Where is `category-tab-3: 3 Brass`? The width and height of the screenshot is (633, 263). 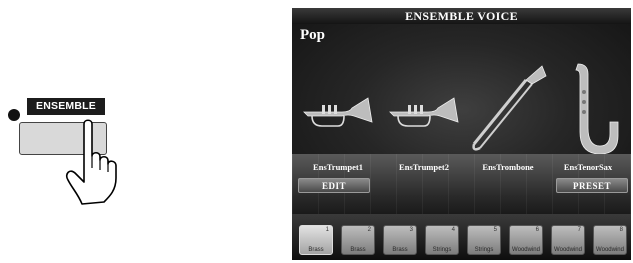
category-tab-3: 3 Brass is located at coordinates (400, 240).